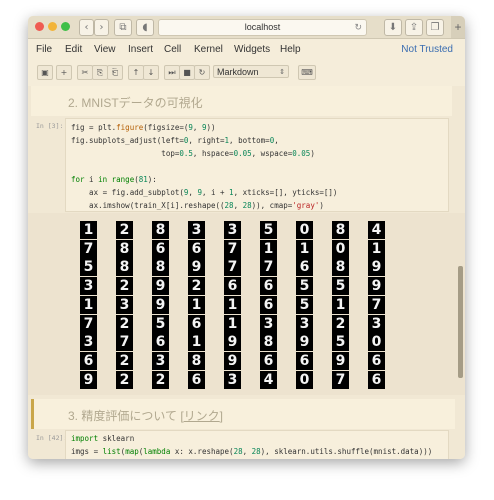  What do you see at coordinates (123, 27) in the screenshot?
I see `sidebar-icon: ⧉` at bounding box center [123, 27].